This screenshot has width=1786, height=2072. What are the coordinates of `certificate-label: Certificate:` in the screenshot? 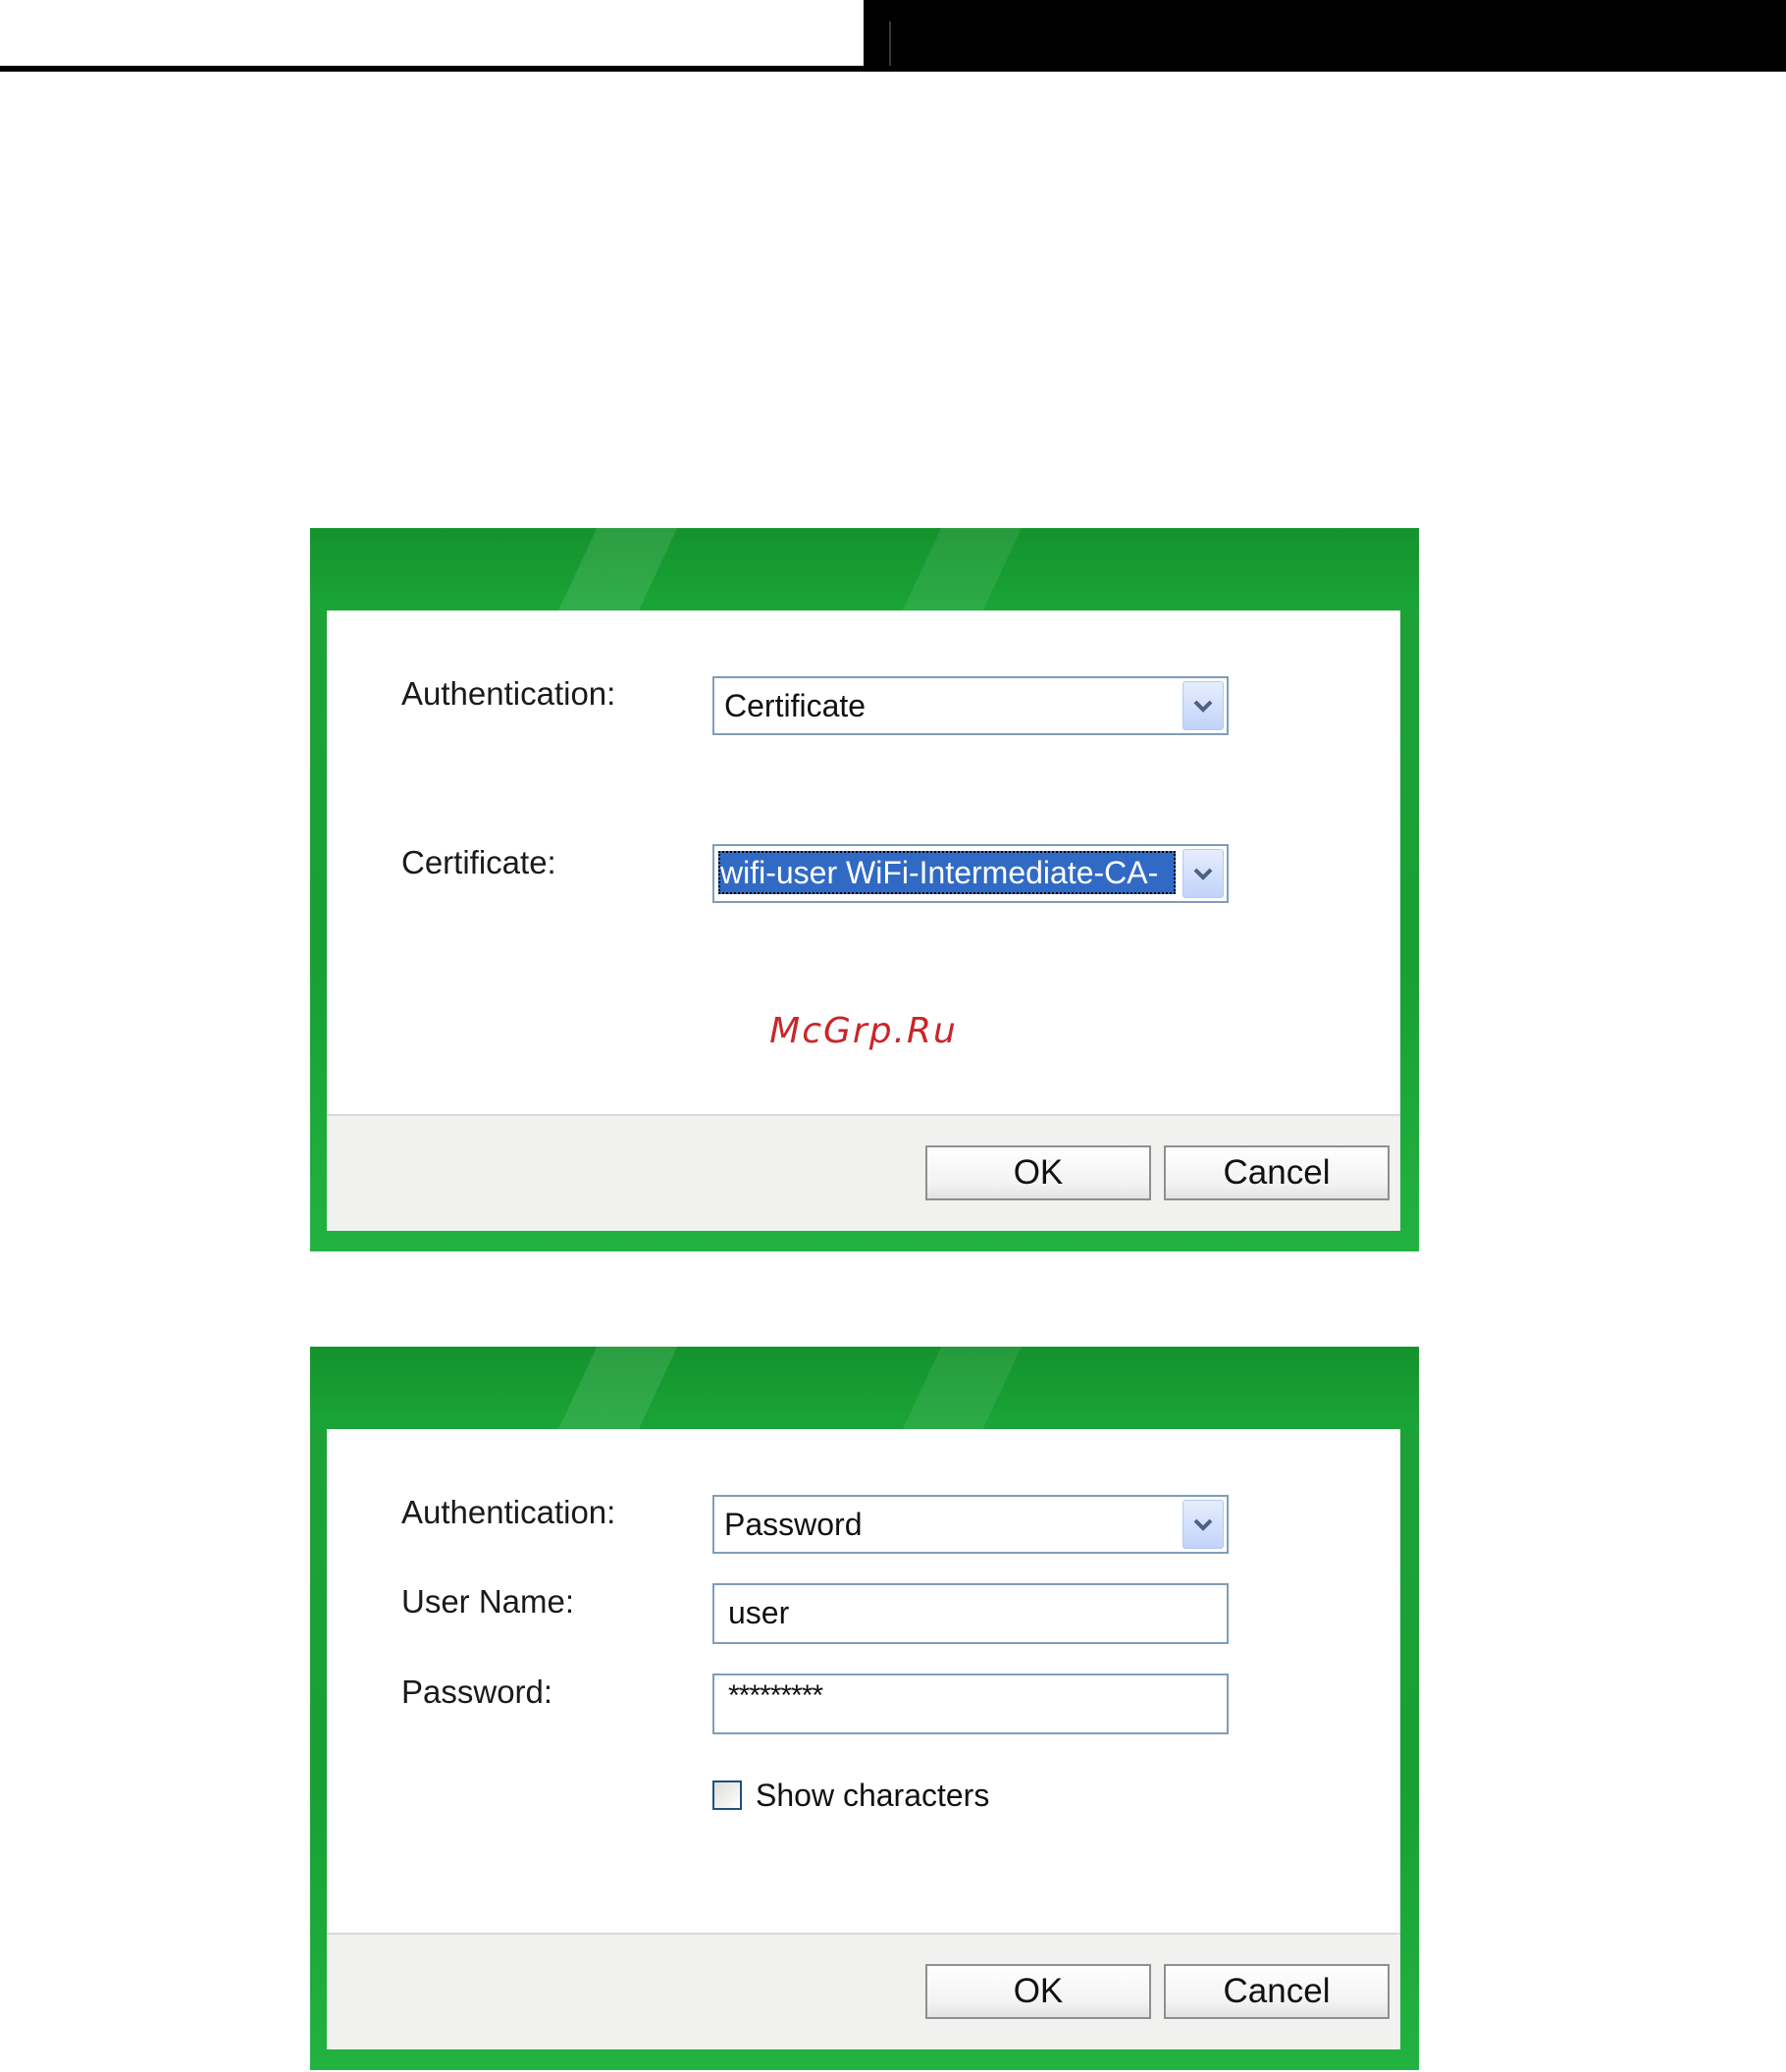 It's located at (478, 862).